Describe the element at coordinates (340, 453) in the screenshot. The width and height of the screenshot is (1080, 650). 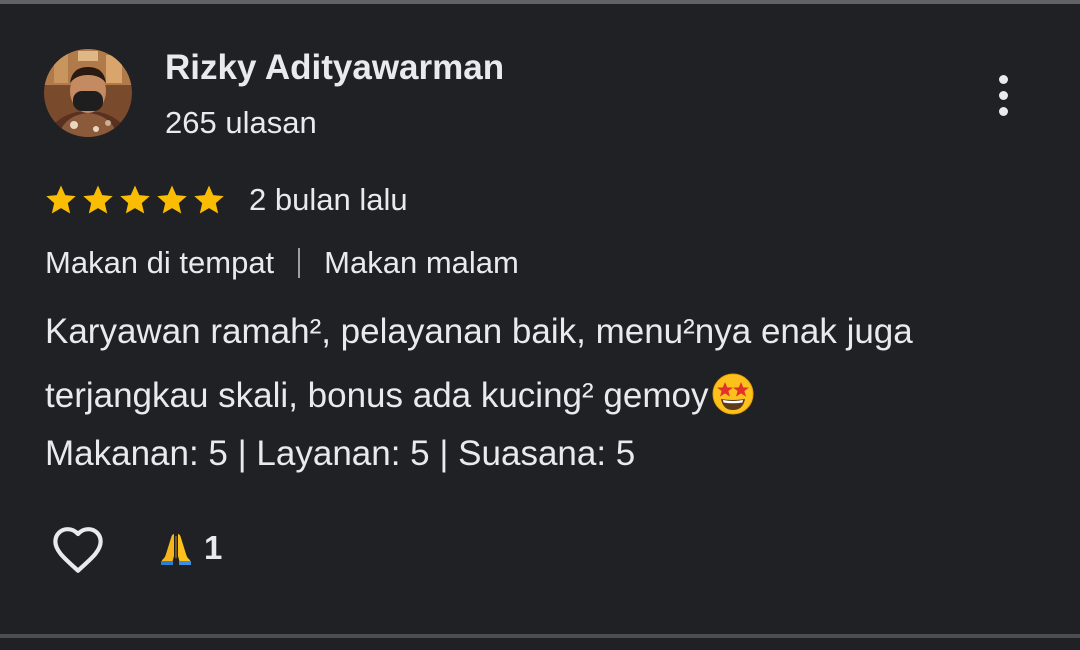
I see `aspect-ratings: Makanan: 5 | Layanan: 5 | Suasana: 5` at that location.